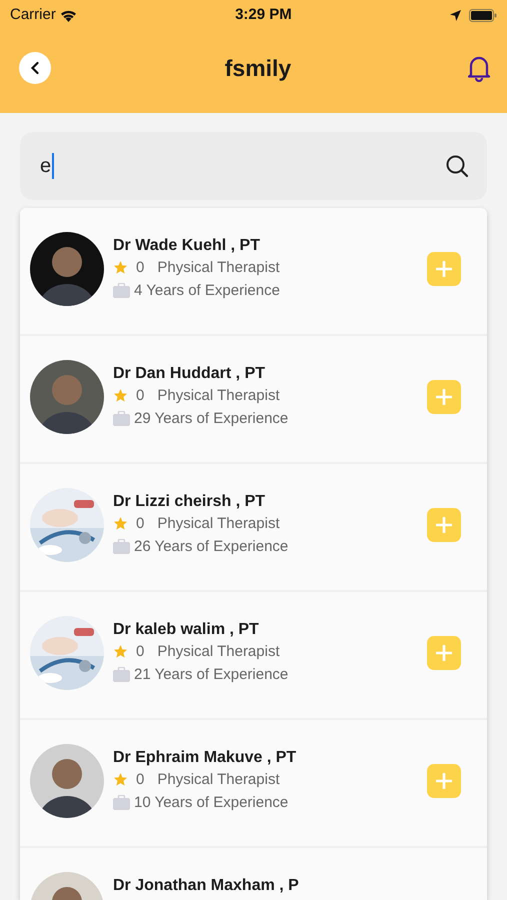 The image size is (507, 900). What do you see at coordinates (189, 502) in the screenshot?
I see `doctor-name: Dr Lizzi cheirsh , PT` at bounding box center [189, 502].